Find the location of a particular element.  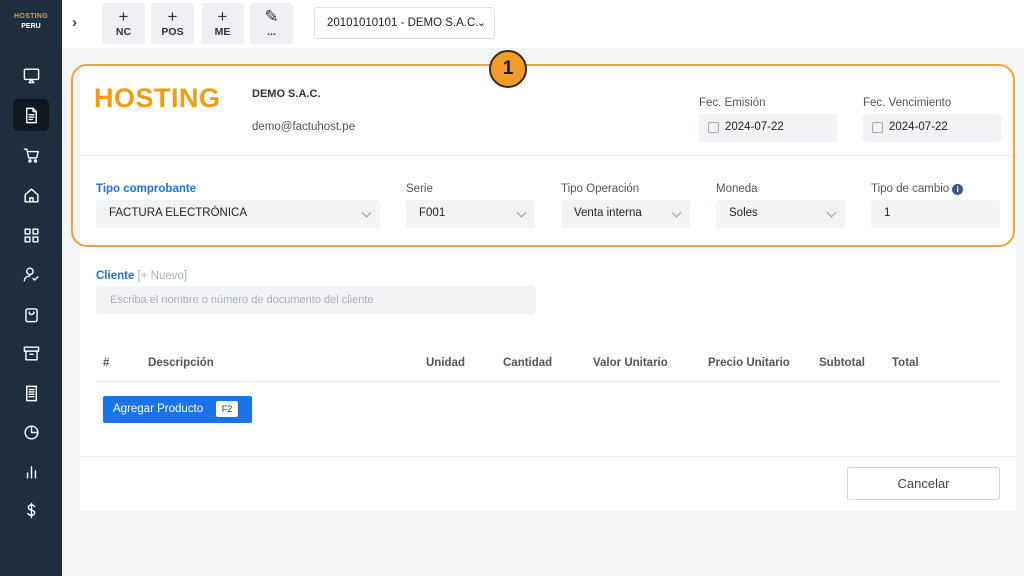

column-header-description: Descripción is located at coordinates (181, 363).